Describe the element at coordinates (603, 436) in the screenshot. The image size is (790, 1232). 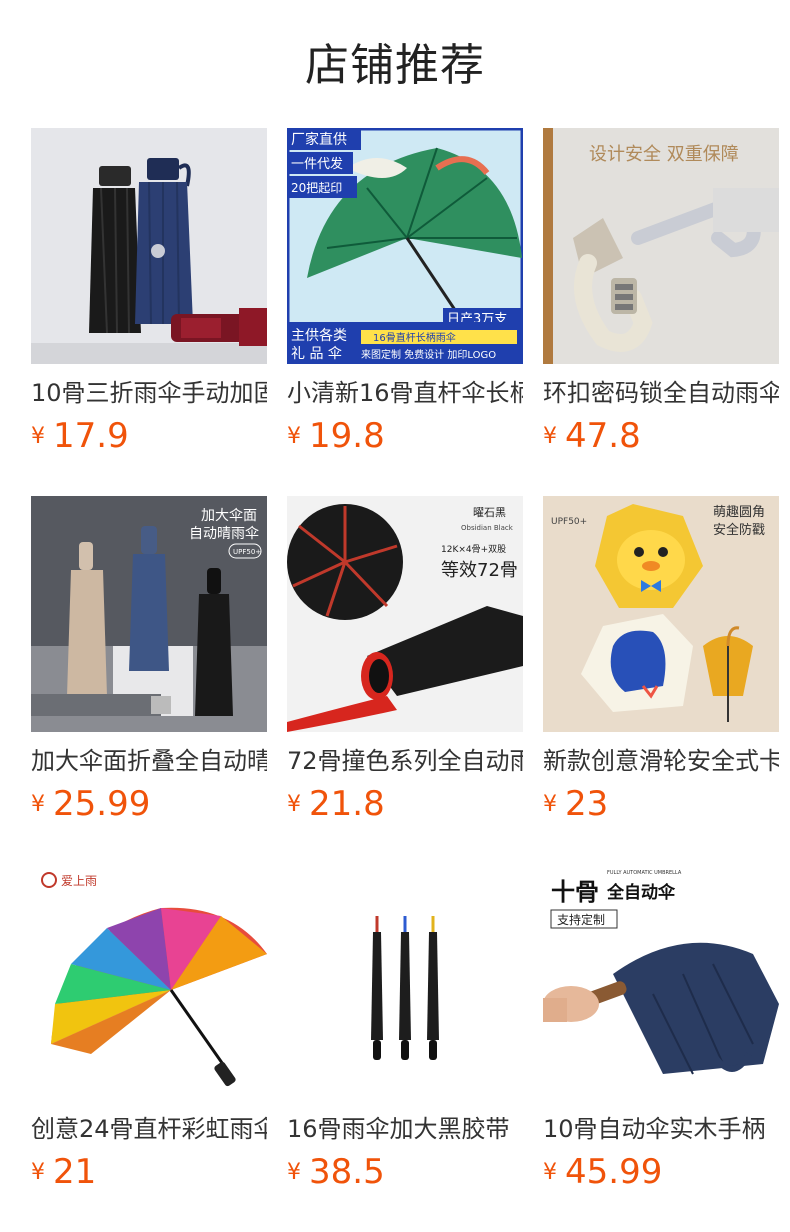
I see `price-value: 47.8` at that location.